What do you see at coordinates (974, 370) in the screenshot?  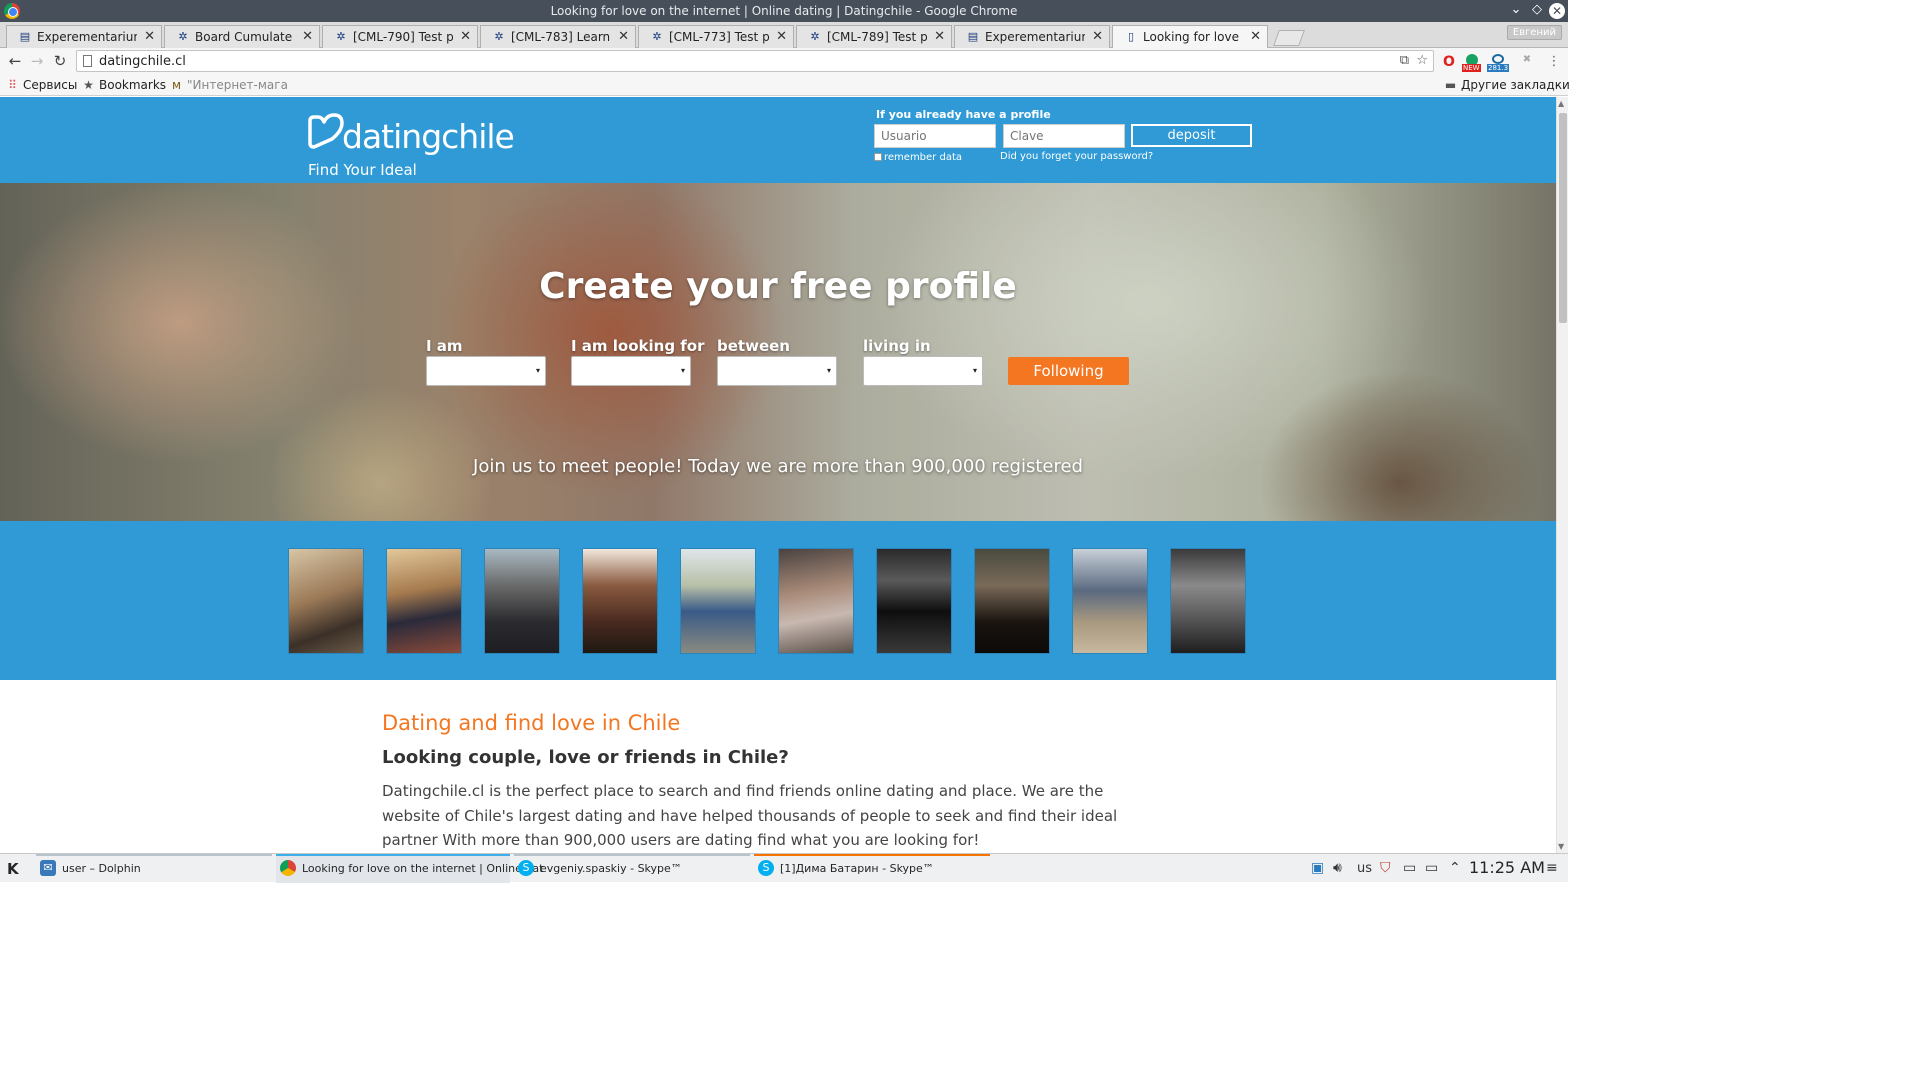 I see `caret-down-icon: ▾` at bounding box center [974, 370].